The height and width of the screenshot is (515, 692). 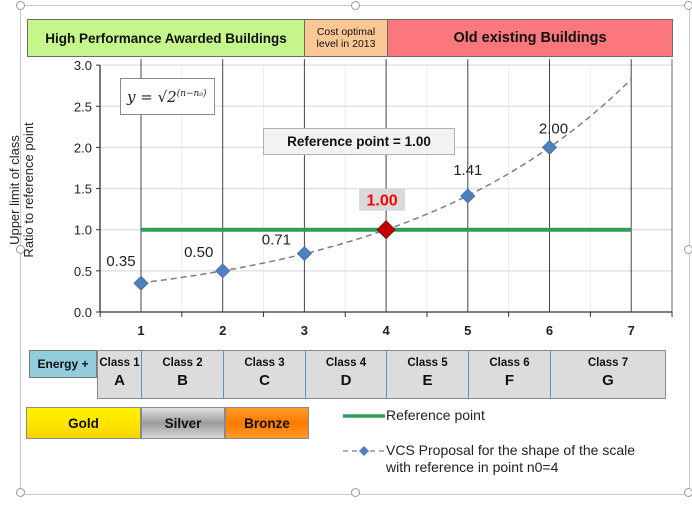 I want to click on legend-proposal-marker-symbol, so click(x=364, y=451).